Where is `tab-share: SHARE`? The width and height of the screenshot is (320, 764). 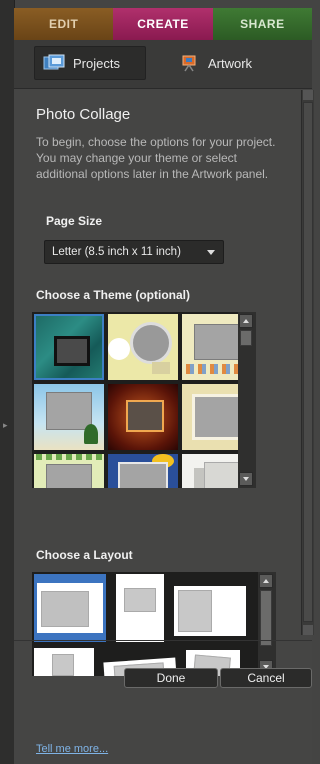 tab-share: SHARE is located at coordinates (262, 24).